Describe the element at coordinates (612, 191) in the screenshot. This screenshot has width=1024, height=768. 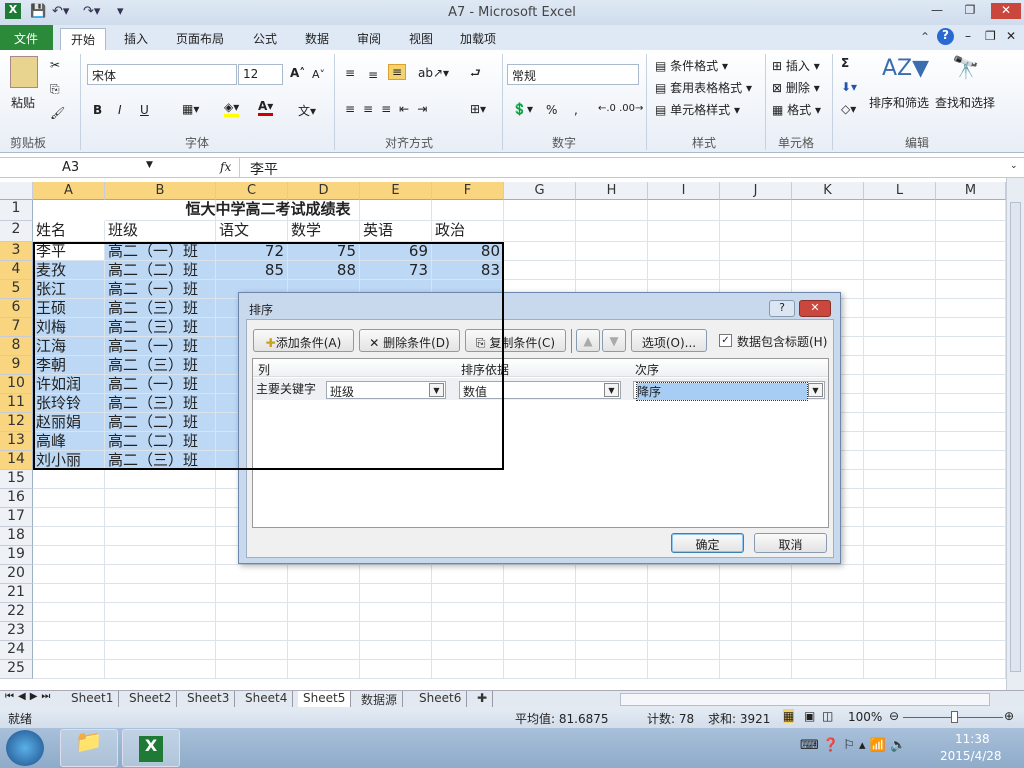
I see `column-header-H: H` at that location.